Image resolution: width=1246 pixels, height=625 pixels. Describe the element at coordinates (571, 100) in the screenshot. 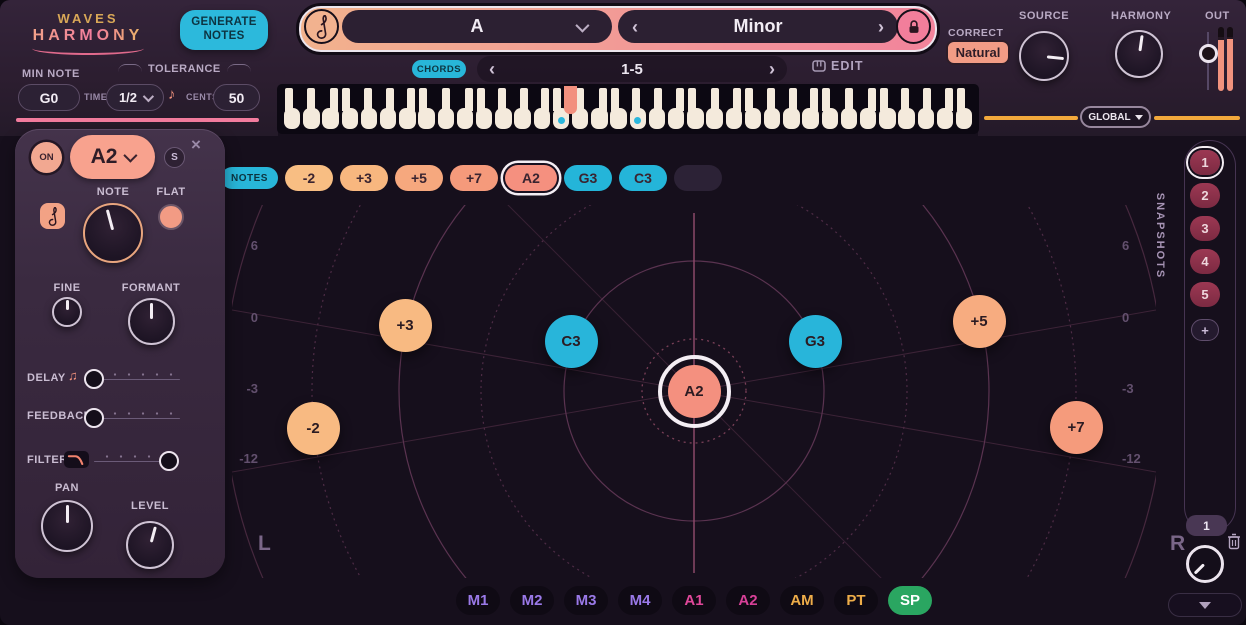

I see `highlighted-black-key` at that location.